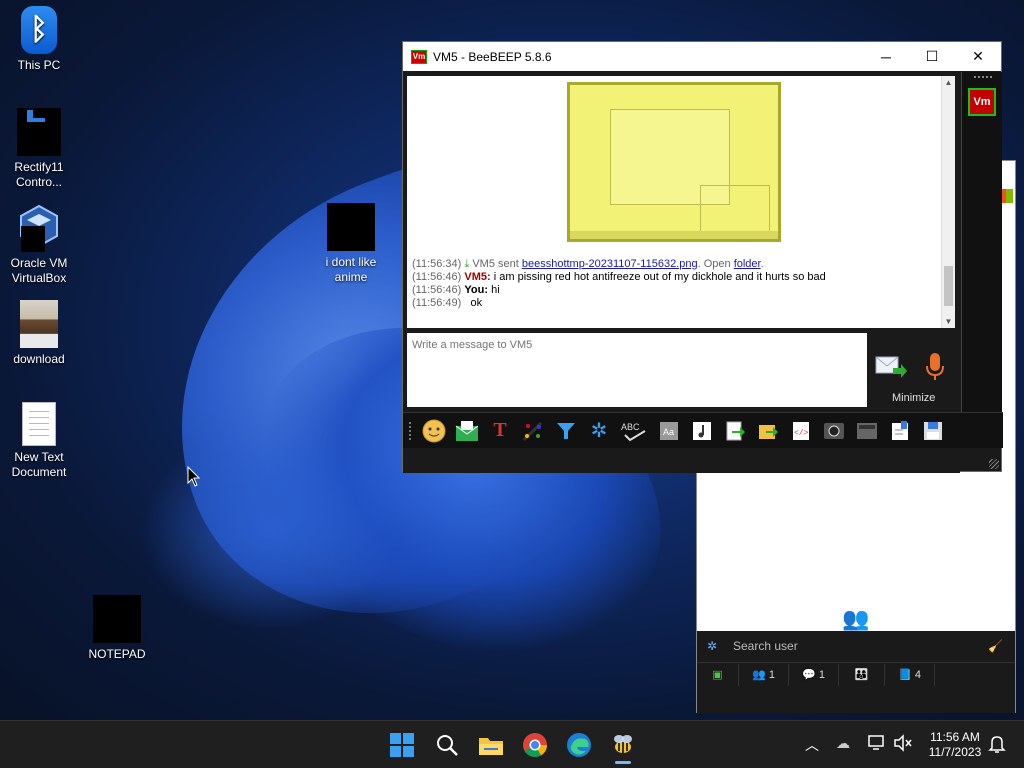 Image resolution: width=1024 pixels, height=768 pixels. Describe the element at coordinates (630, 427) in the screenshot. I see `svg-text: ABC` at that location.